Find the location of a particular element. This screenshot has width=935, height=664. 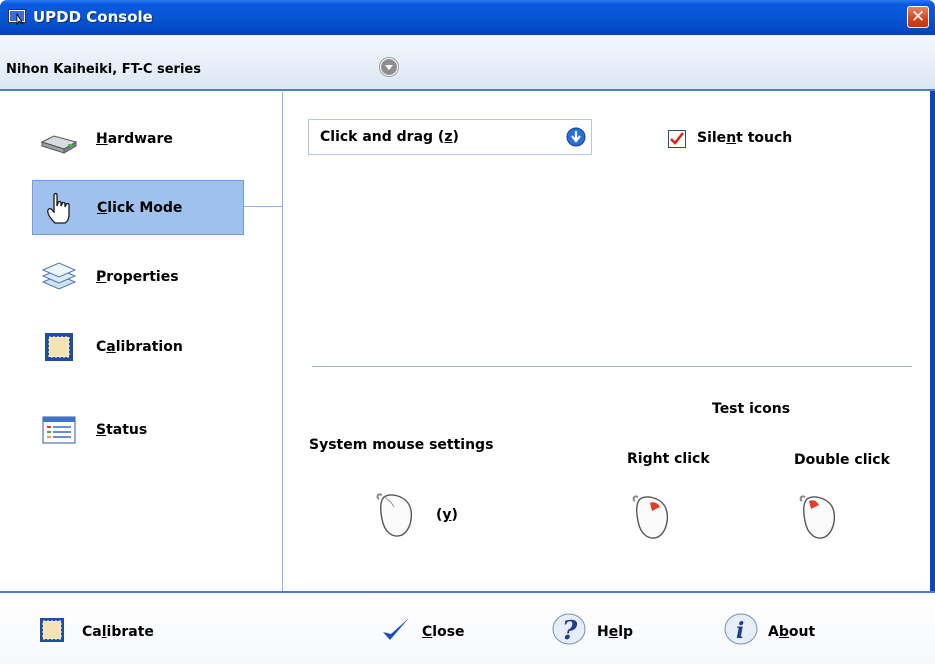

hardware-icon is located at coordinates (59, 144).